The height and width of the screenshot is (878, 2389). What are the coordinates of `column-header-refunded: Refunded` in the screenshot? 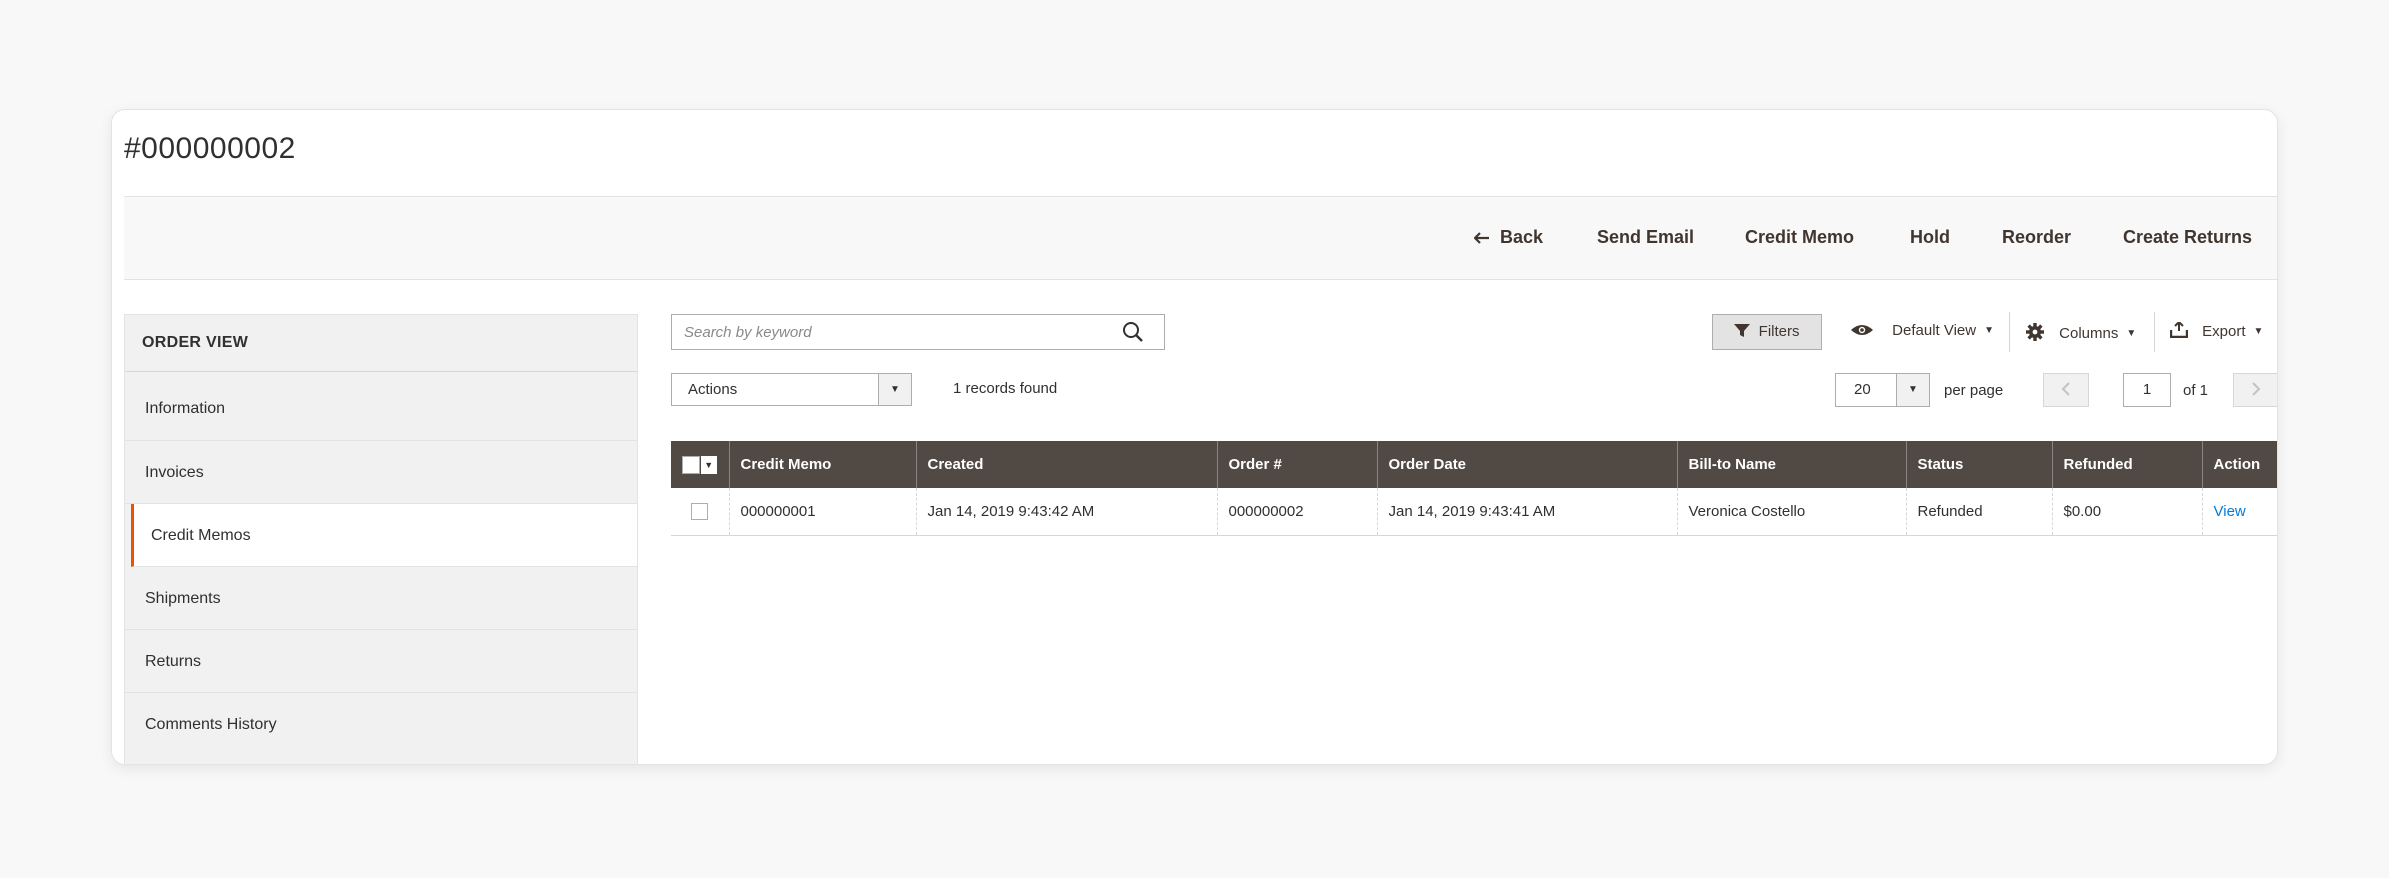 It's located at (2127, 464).